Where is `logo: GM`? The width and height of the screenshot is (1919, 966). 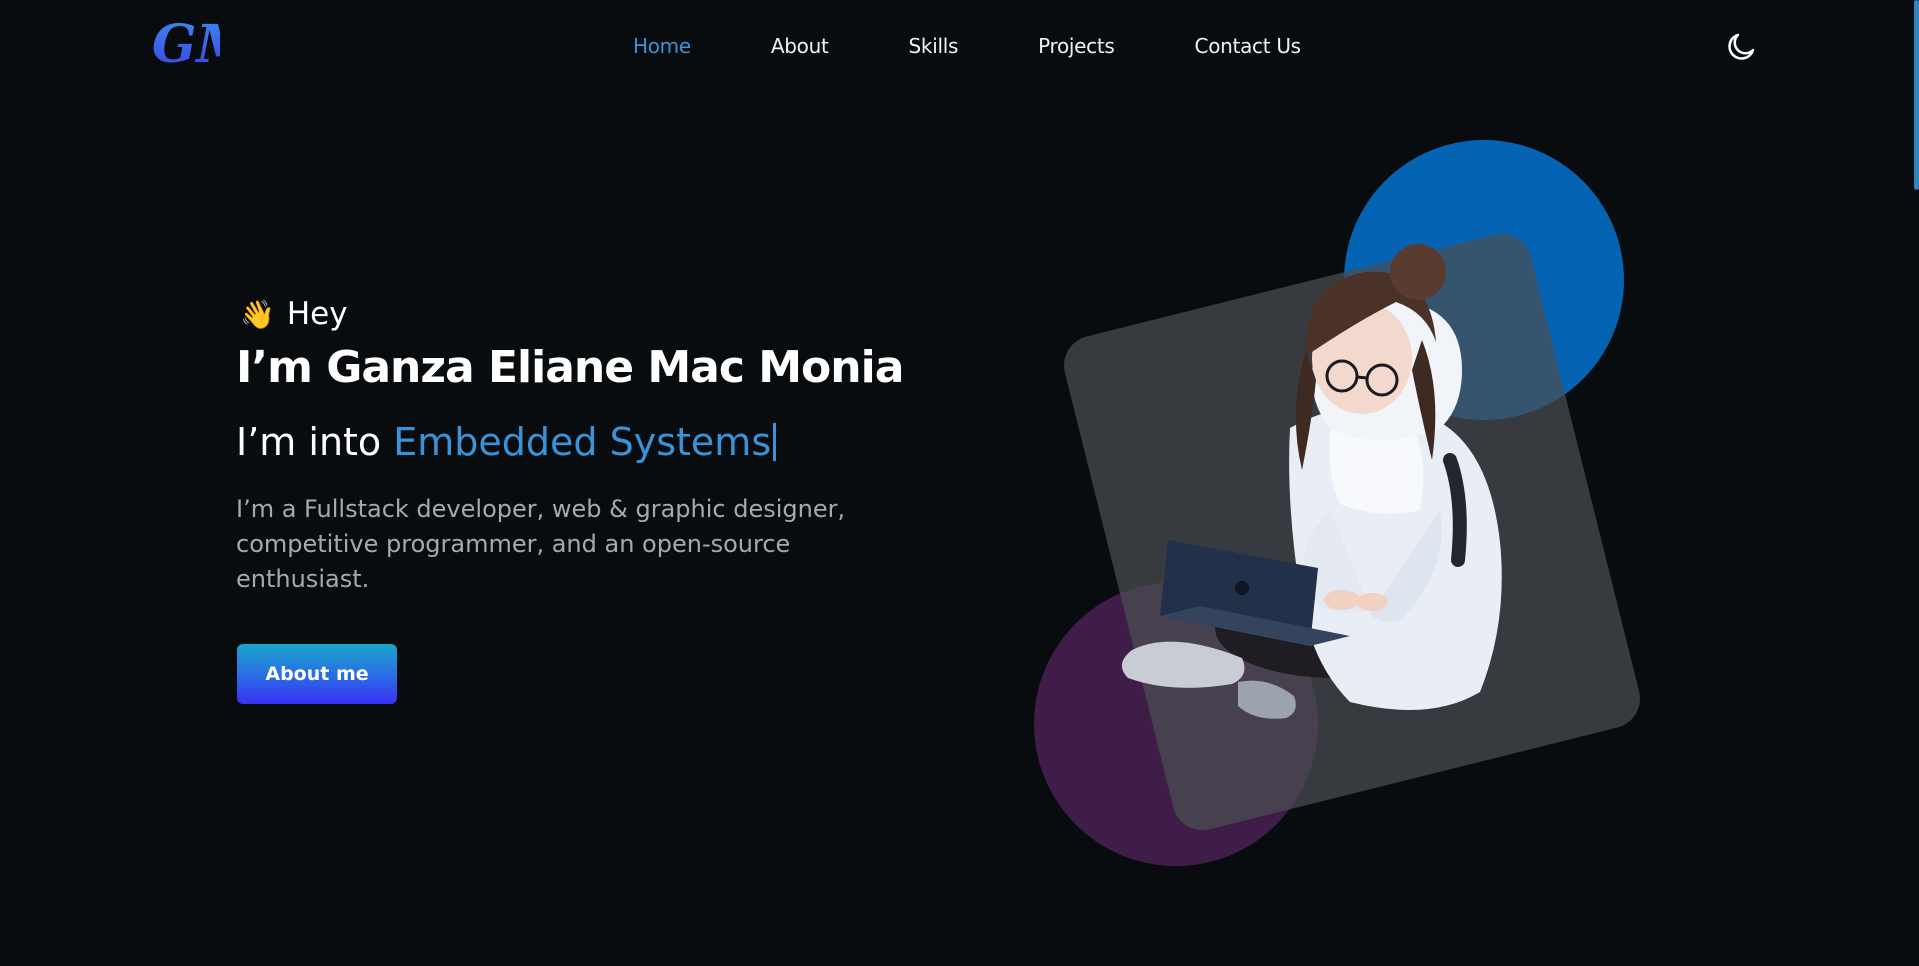
logo: GM is located at coordinates (185, 45).